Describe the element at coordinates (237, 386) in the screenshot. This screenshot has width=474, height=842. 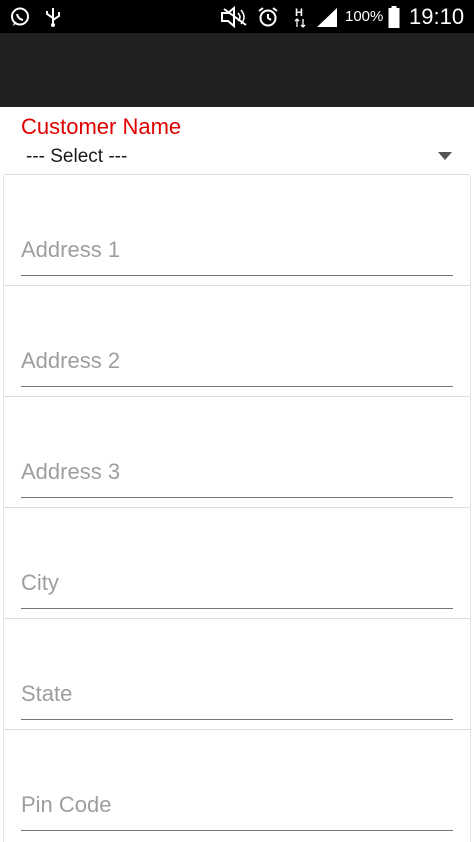
I see `address2-underline` at that location.